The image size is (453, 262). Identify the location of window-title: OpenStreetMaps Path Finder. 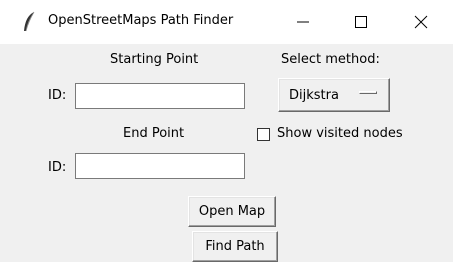
(141, 20).